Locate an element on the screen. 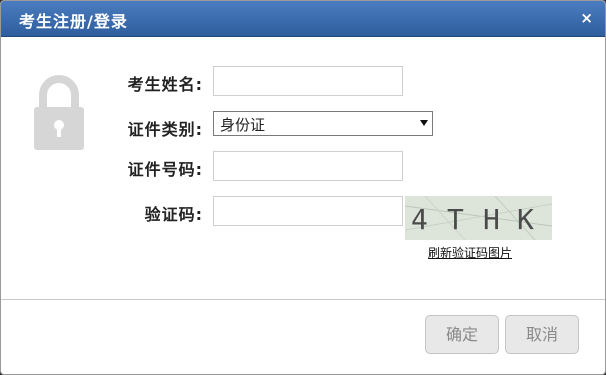 This screenshot has height=375, width=606. divider is located at coordinates (303, 299).